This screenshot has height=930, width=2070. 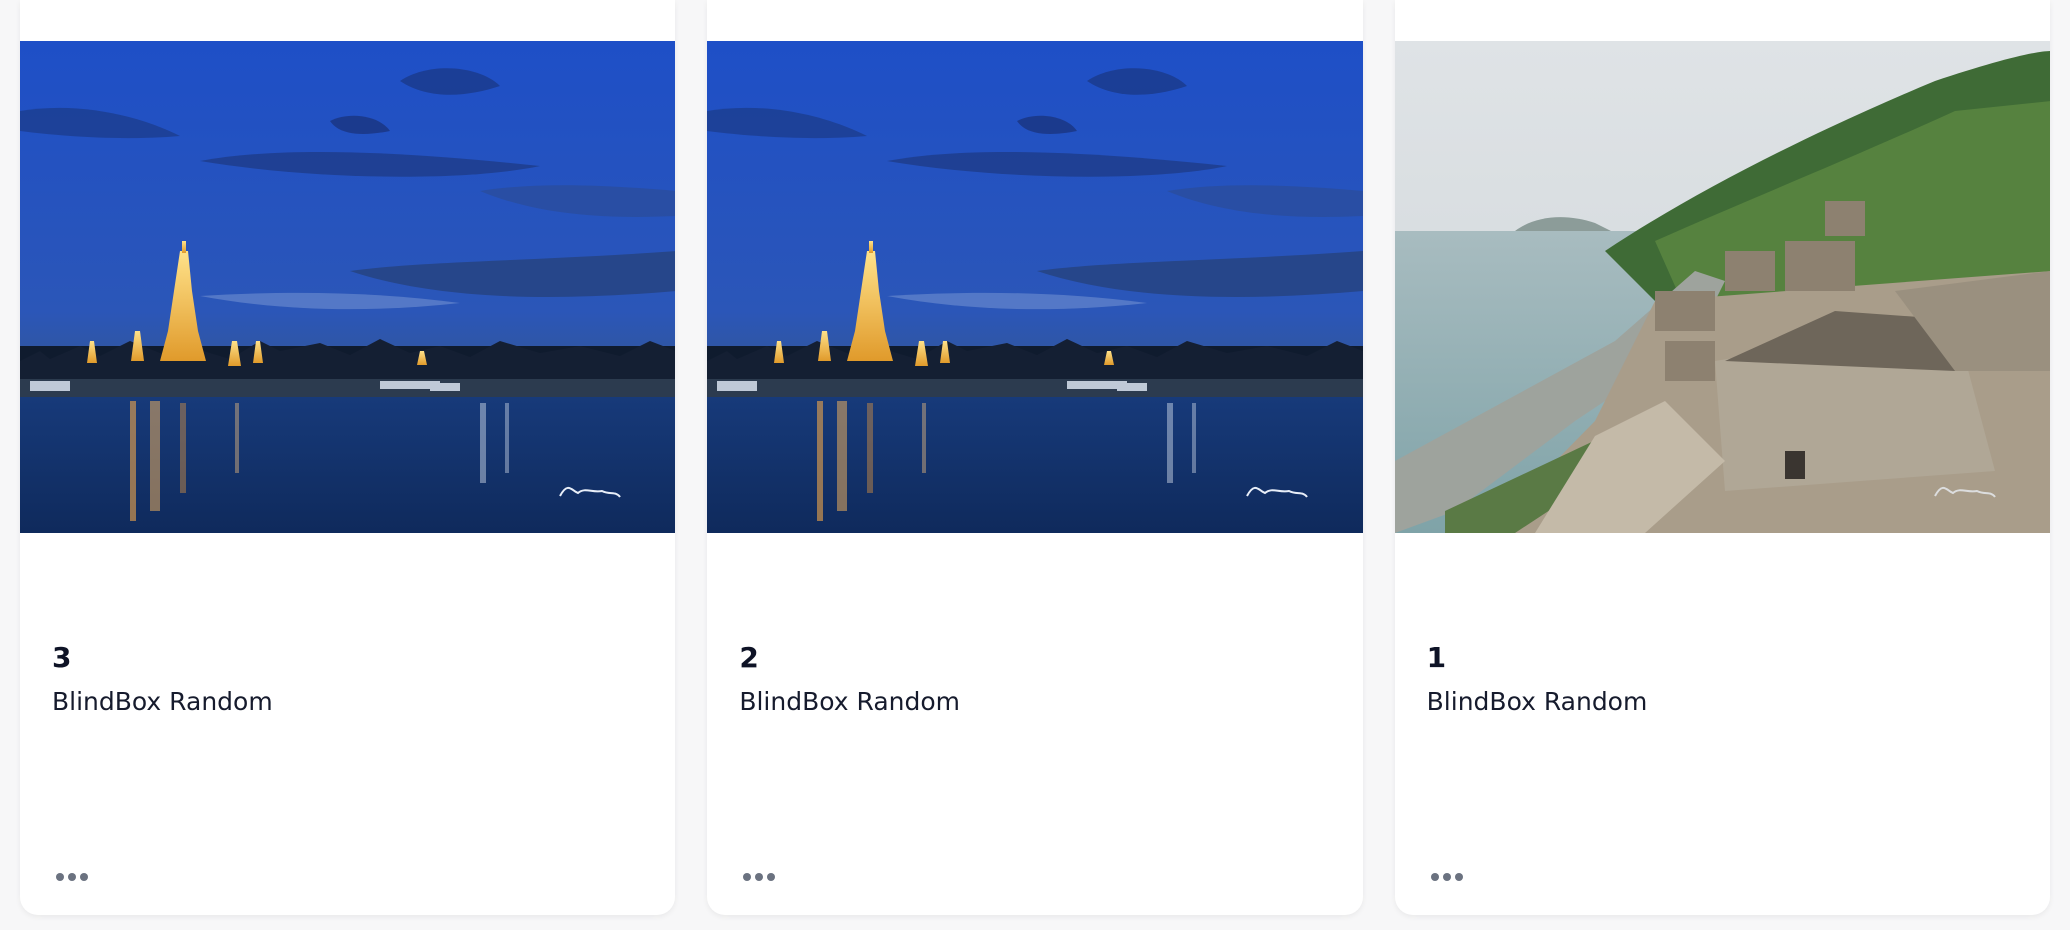 What do you see at coordinates (749, 657) in the screenshot?
I see `card-number: 2` at bounding box center [749, 657].